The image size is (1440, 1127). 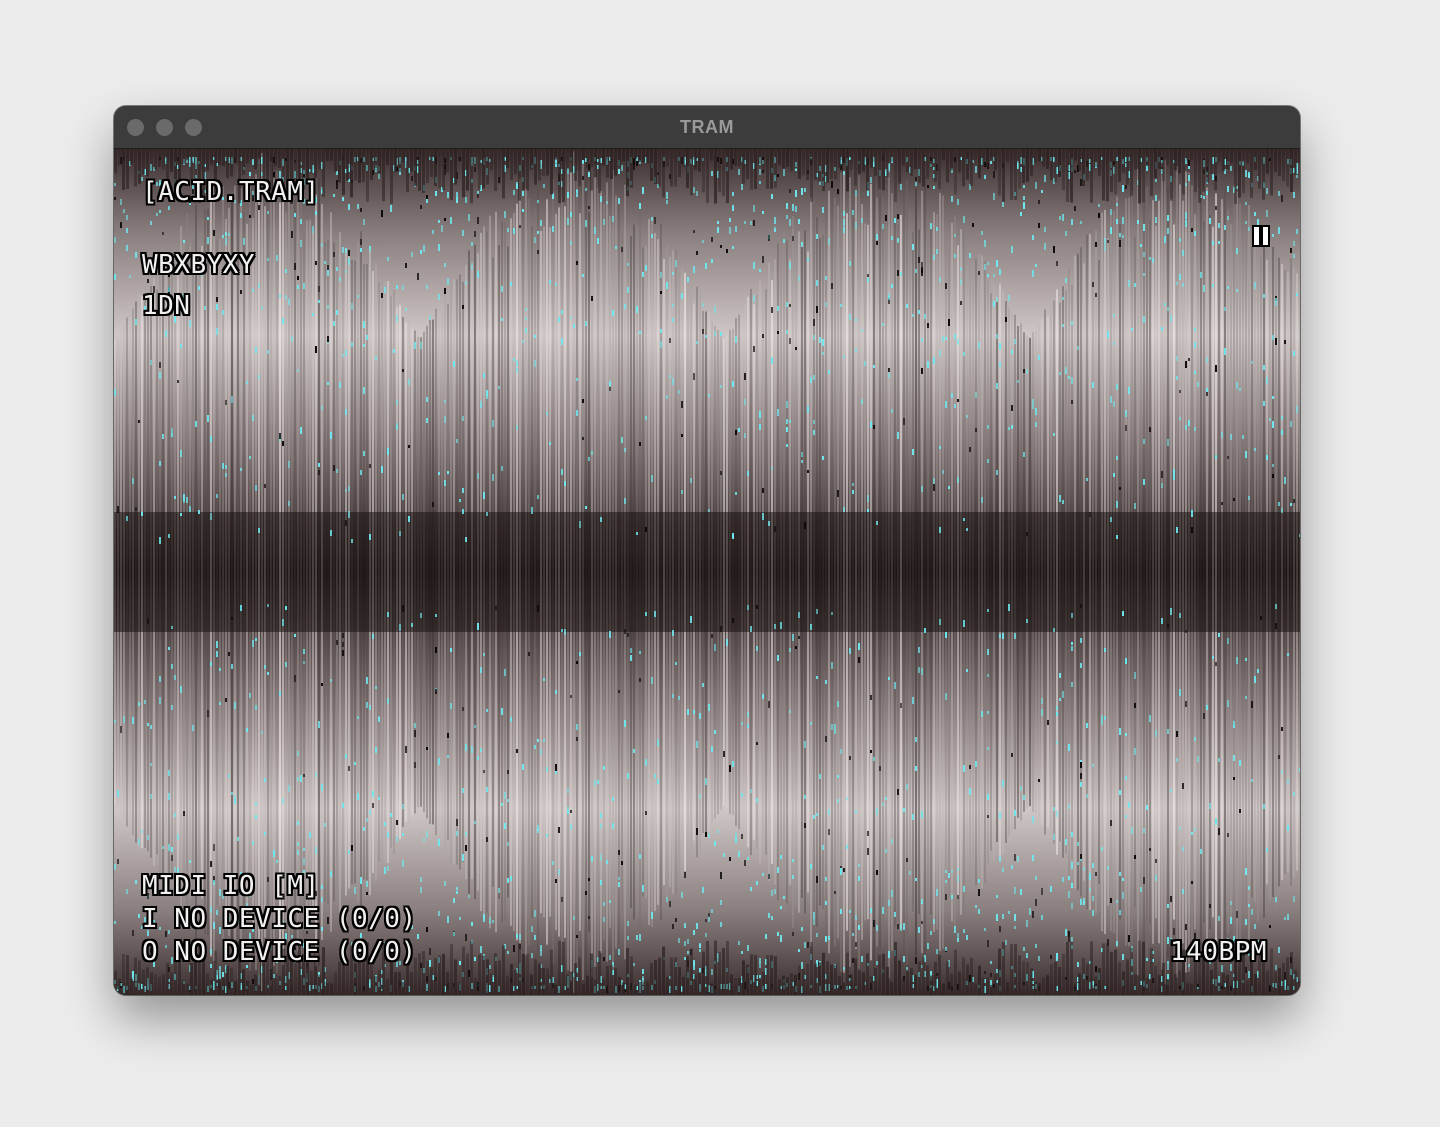 What do you see at coordinates (1218, 952) in the screenshot?
I see `tempo-label: 140BPM` at bounding box center [1218, 952].